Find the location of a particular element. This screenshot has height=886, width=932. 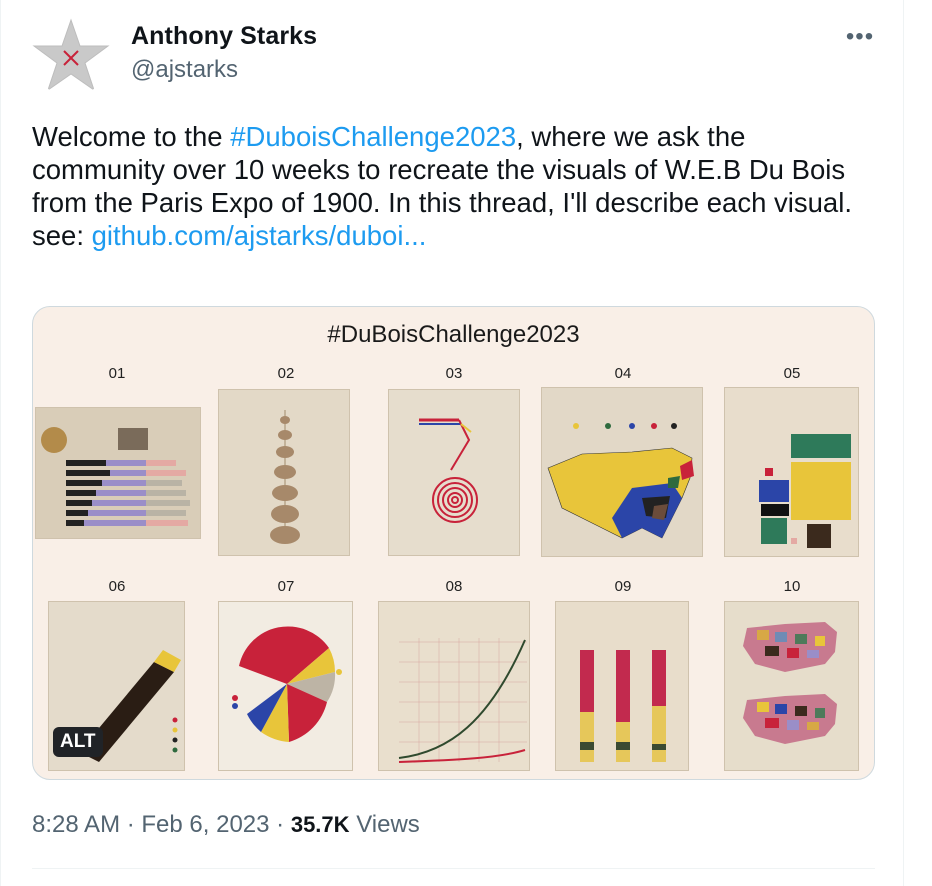

tweet-meta: 8:28 AM · Feb 6, 2023 · 35.7K Views is located at coordinates (226, 825).